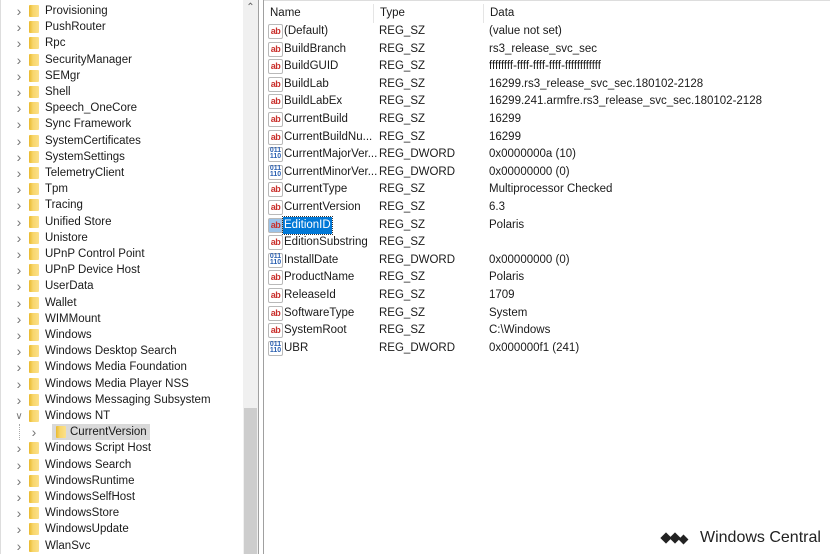 This screenshot has width=830, height=554. I want to click on tree-item: › SecurityManager, so click(122, 60).